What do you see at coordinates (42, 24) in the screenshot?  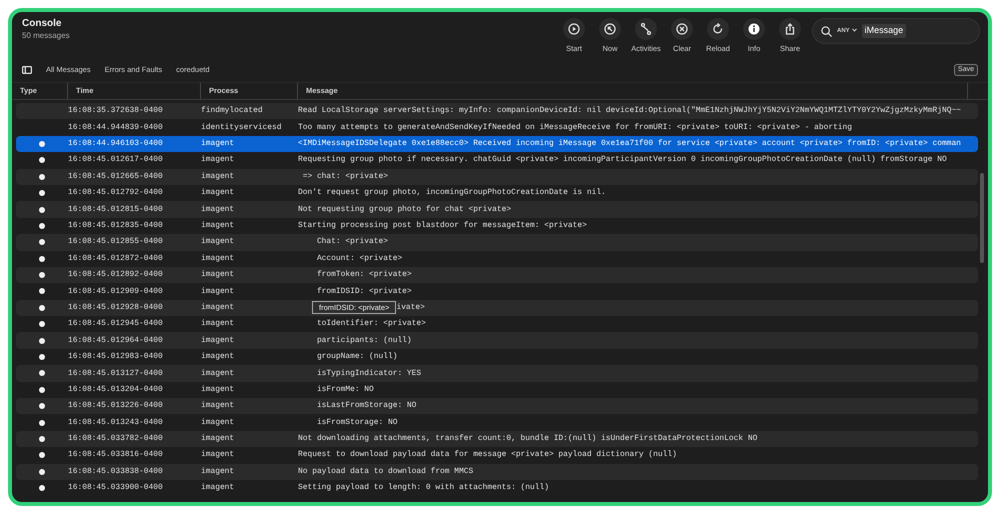 I see `window-title: Console` at bounding box center [42, 24].